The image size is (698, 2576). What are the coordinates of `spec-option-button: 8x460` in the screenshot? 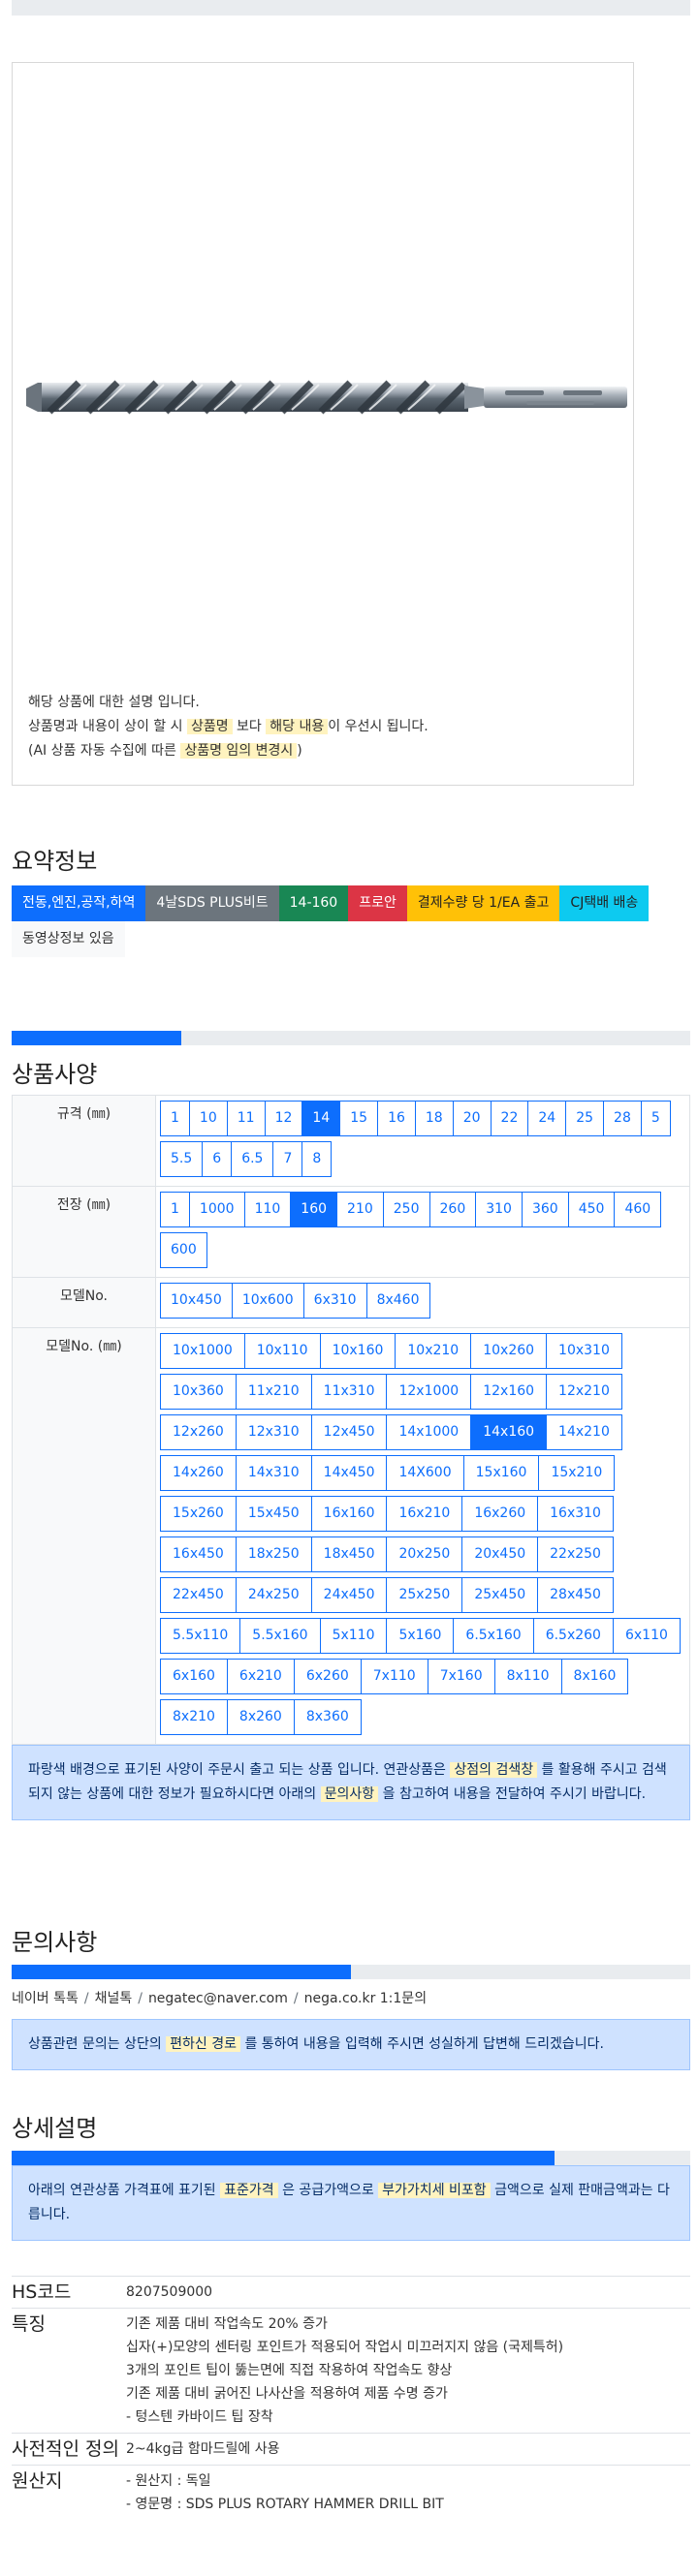 It's located at (397, 1301).